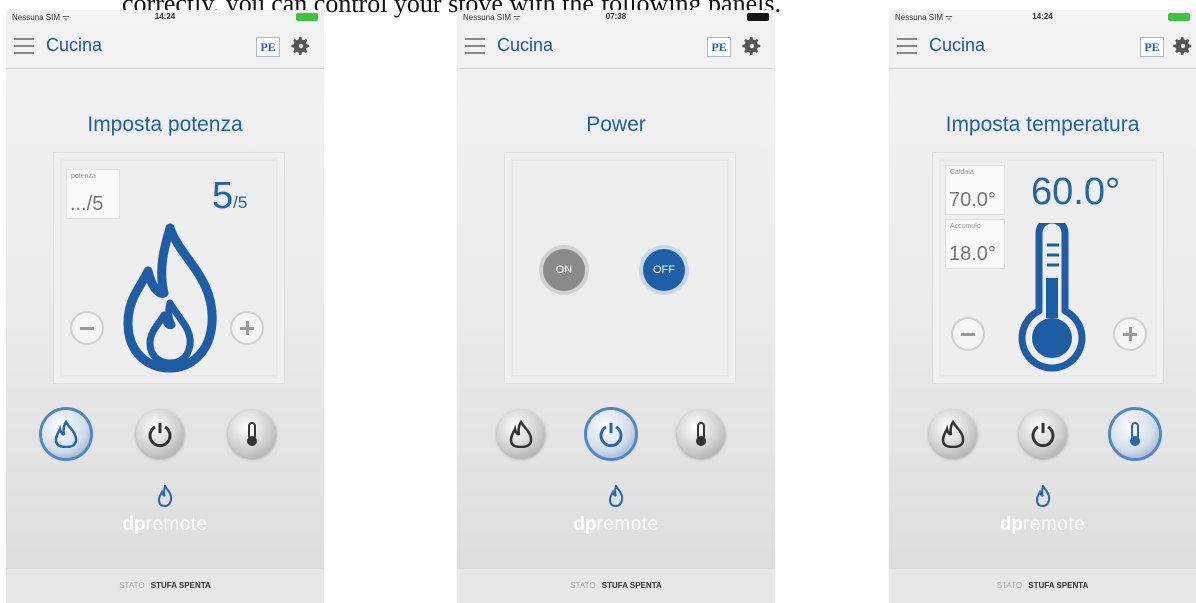 The width and height of the screenshot is (1196, 603). What do you see at coordinates (1042, 124) in the screenshot?
I see `panel-title: Imposta temperatura` at bounding box center [1042, 124].